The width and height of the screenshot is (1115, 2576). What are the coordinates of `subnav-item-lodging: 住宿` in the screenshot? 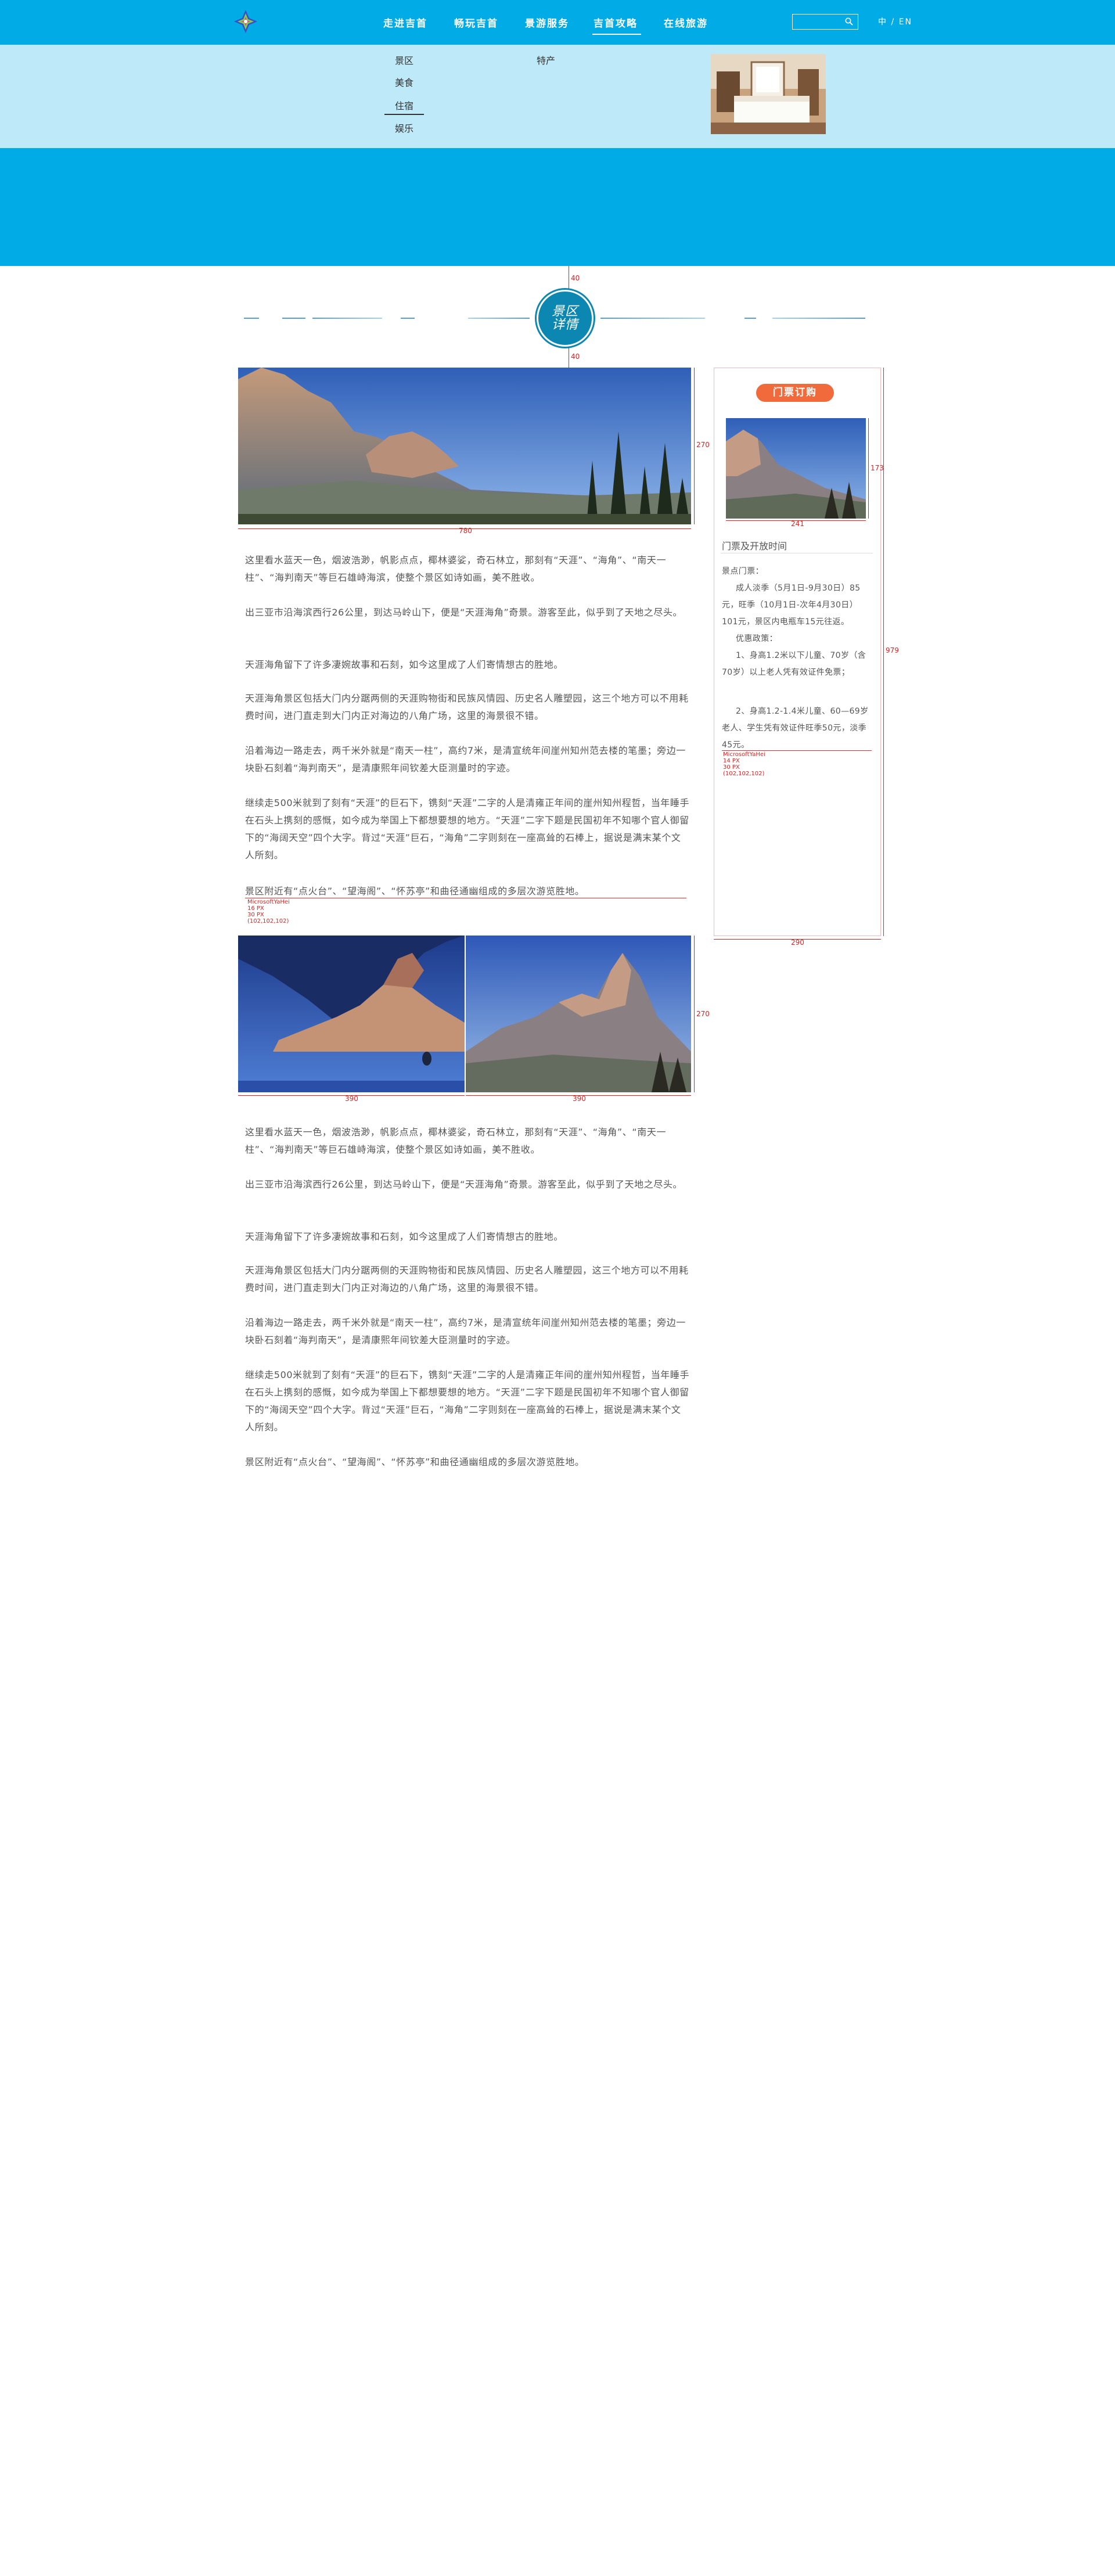 It's located at (404, 105).